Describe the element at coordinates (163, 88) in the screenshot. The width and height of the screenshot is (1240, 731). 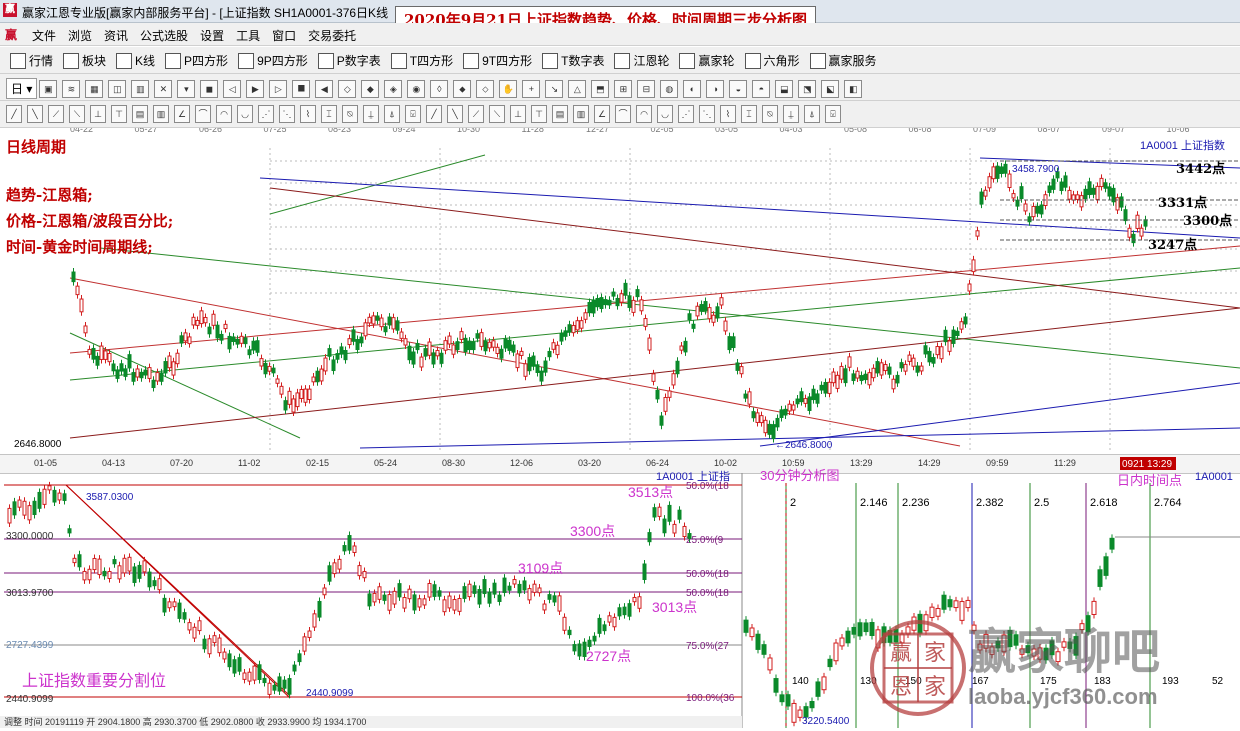
I see `chart-tool-icon-6: ✕` at that location.